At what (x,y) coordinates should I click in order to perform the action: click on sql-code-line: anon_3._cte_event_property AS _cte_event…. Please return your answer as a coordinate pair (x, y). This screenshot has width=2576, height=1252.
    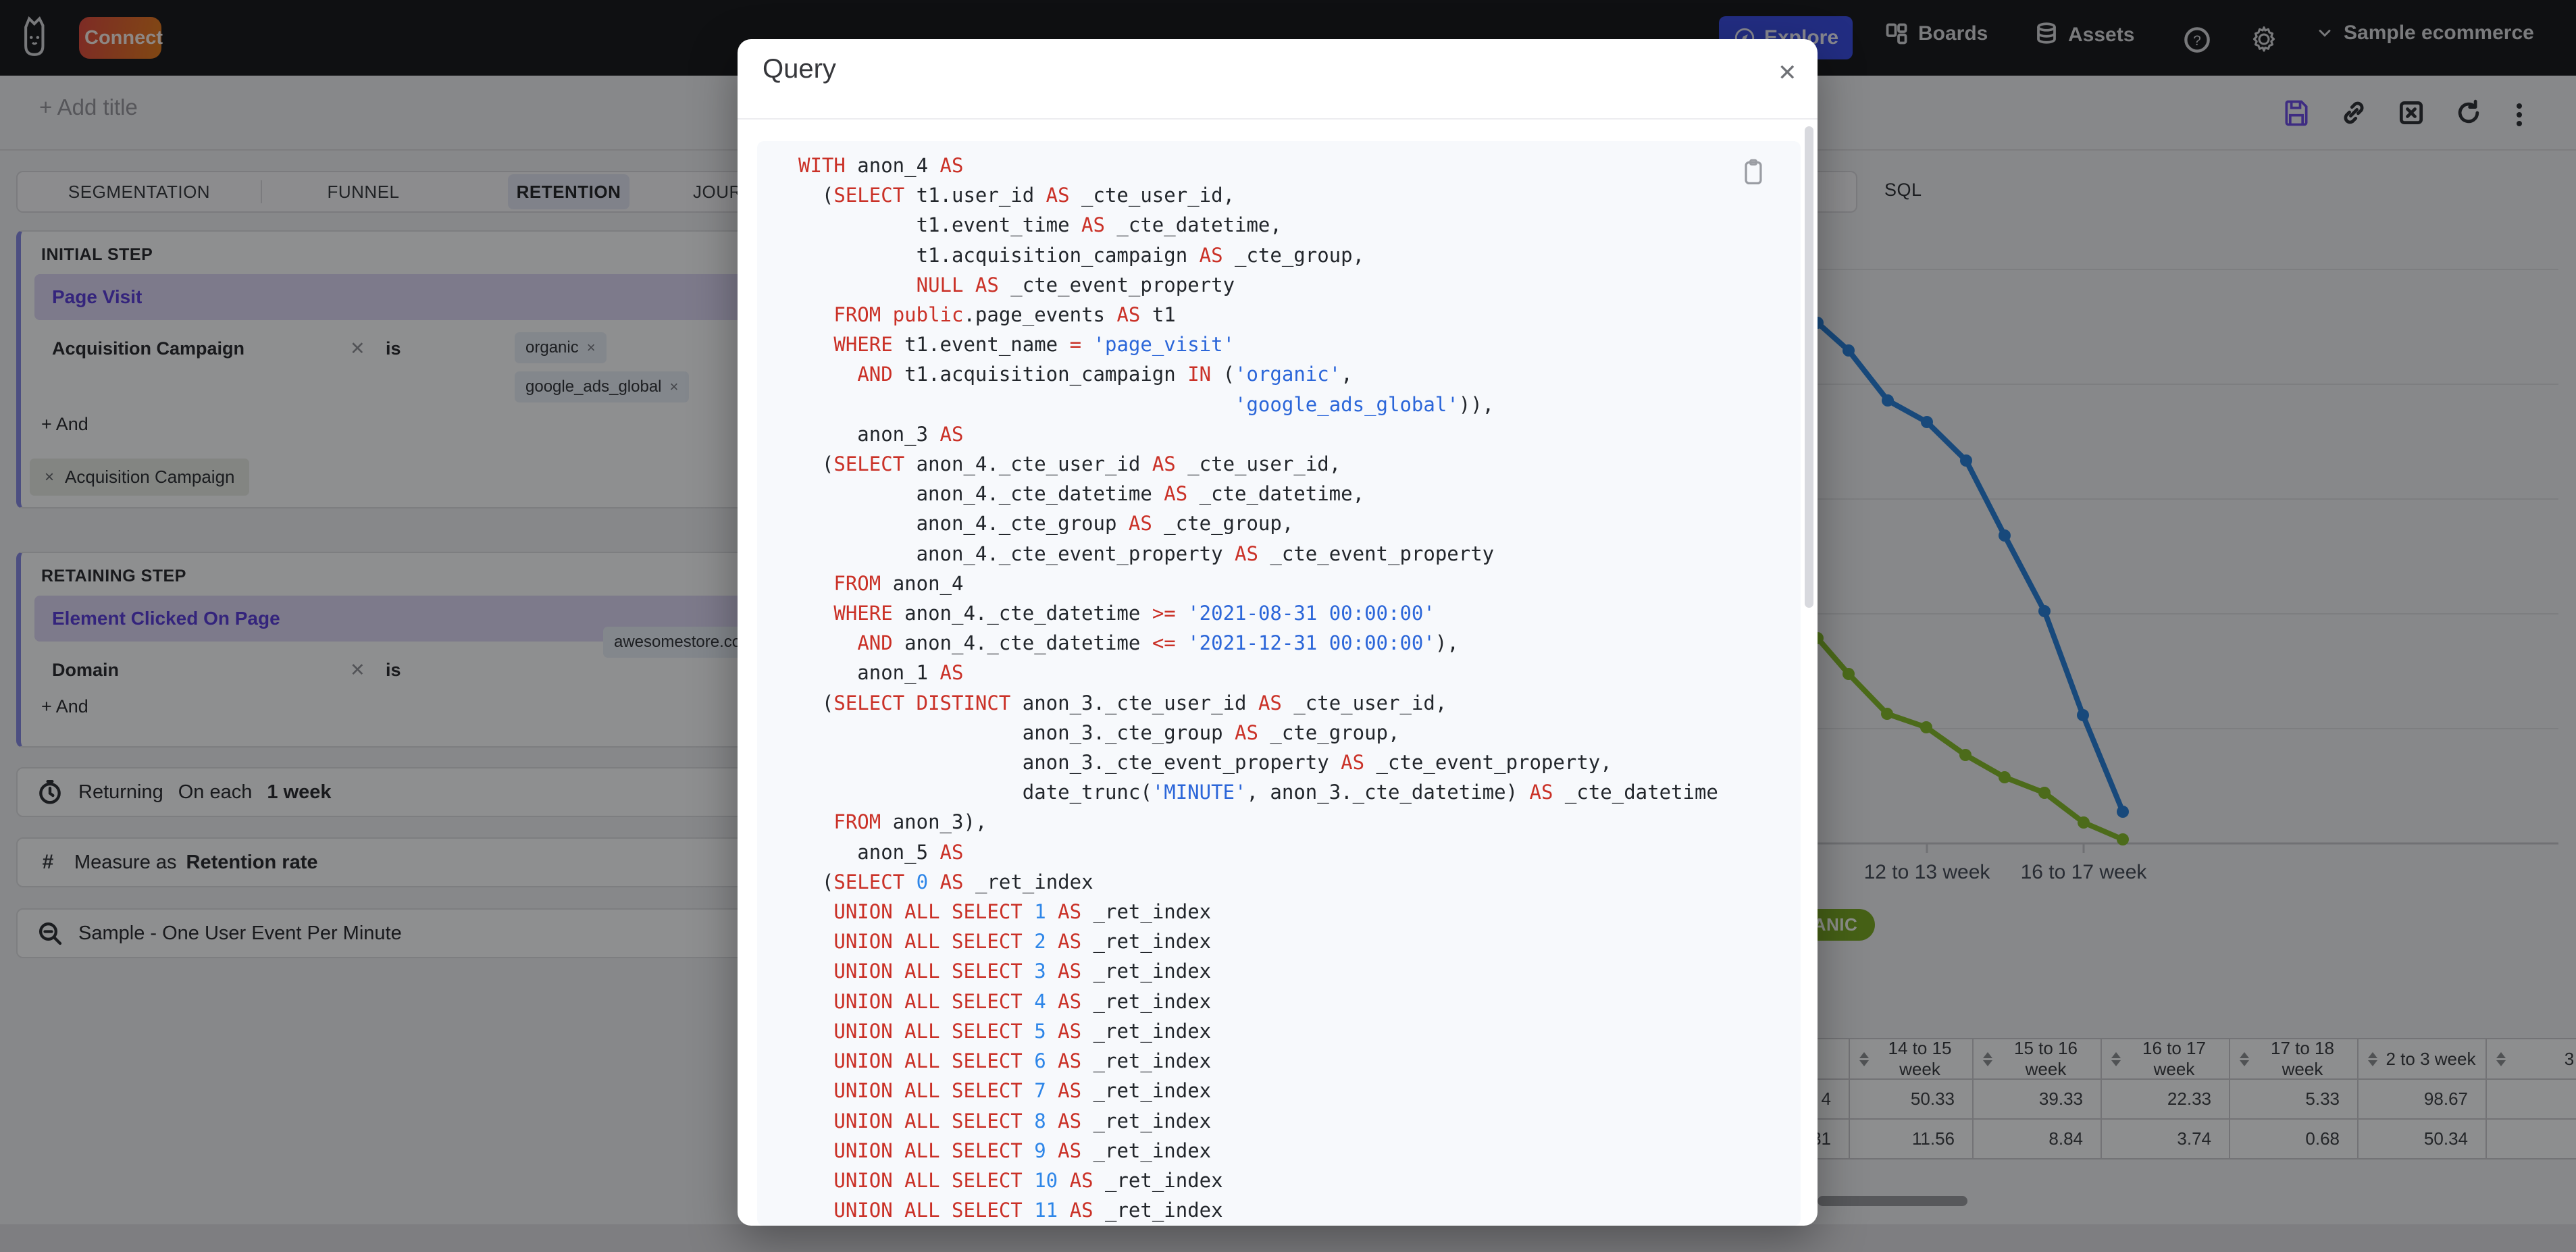
    Looking at the image, I should click on (1205, 763).